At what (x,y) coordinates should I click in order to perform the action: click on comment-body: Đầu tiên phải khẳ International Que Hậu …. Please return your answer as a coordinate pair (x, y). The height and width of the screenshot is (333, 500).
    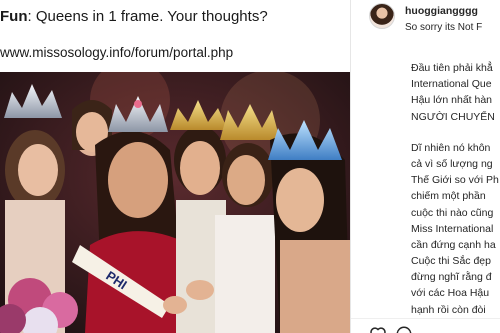
    Looking at the image, I should click on (455, 189).